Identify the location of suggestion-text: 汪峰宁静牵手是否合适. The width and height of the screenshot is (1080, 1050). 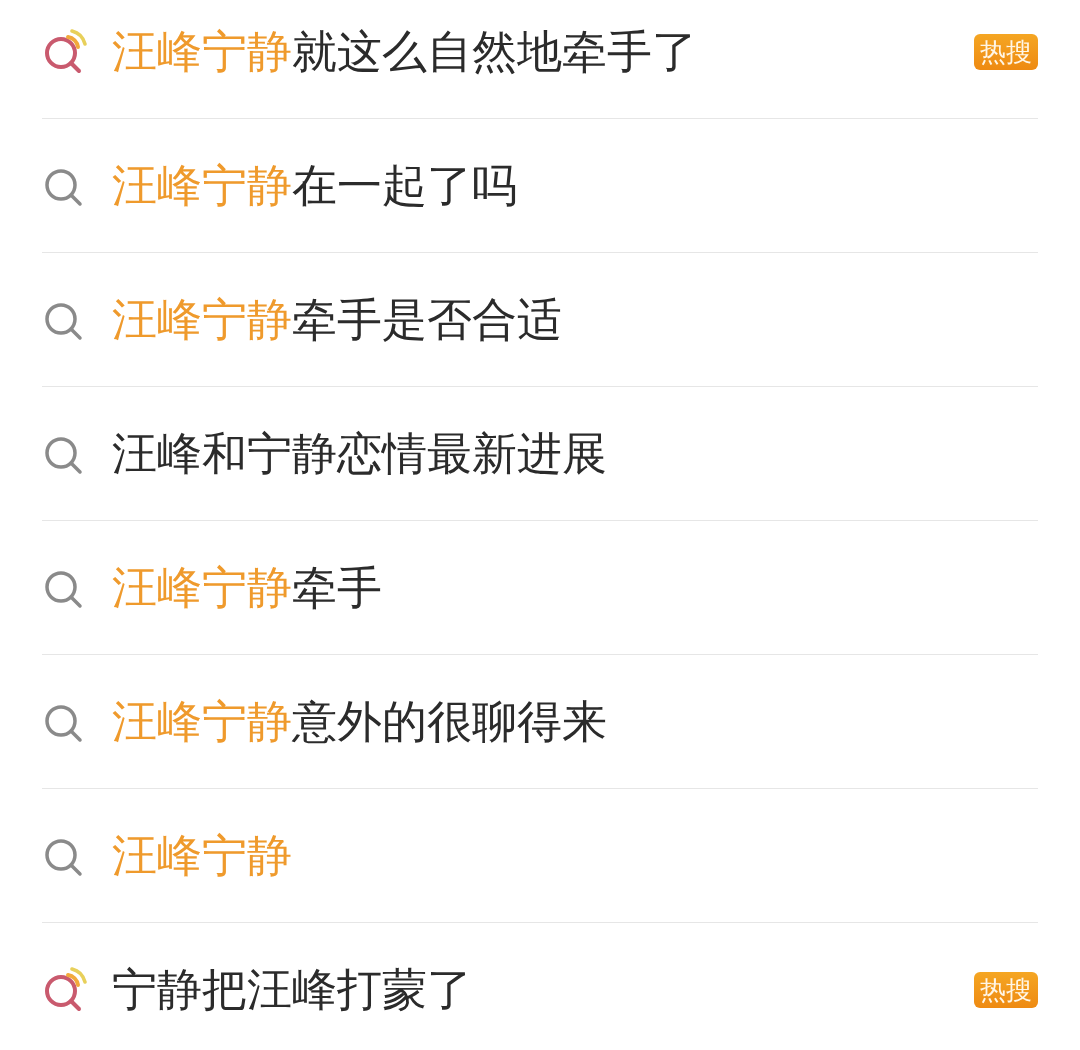
(575, 319).